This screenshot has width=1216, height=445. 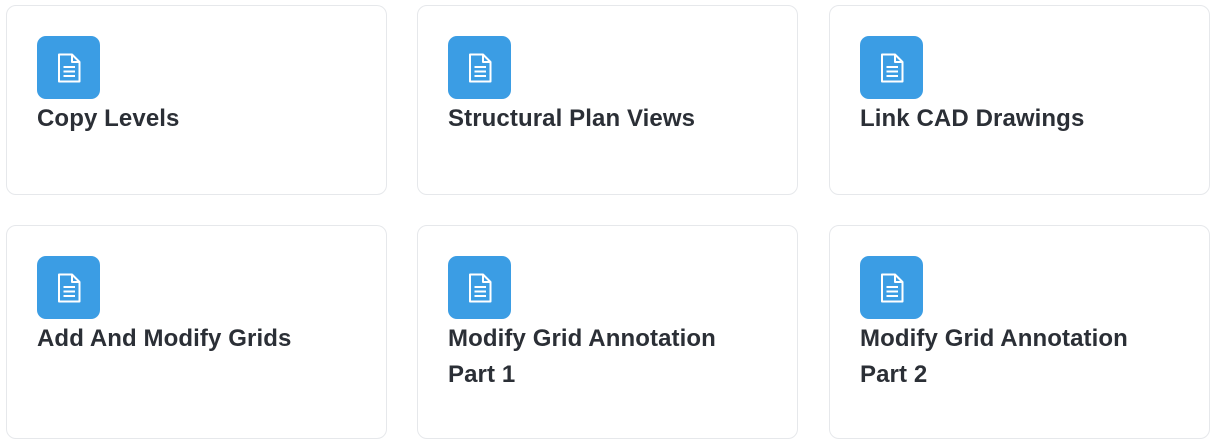 What do you see at coordinates (196, 100) in the screenshot?
I see `lesson-card-copy-levels: Copy Levels` at bounding box center [196, 100].